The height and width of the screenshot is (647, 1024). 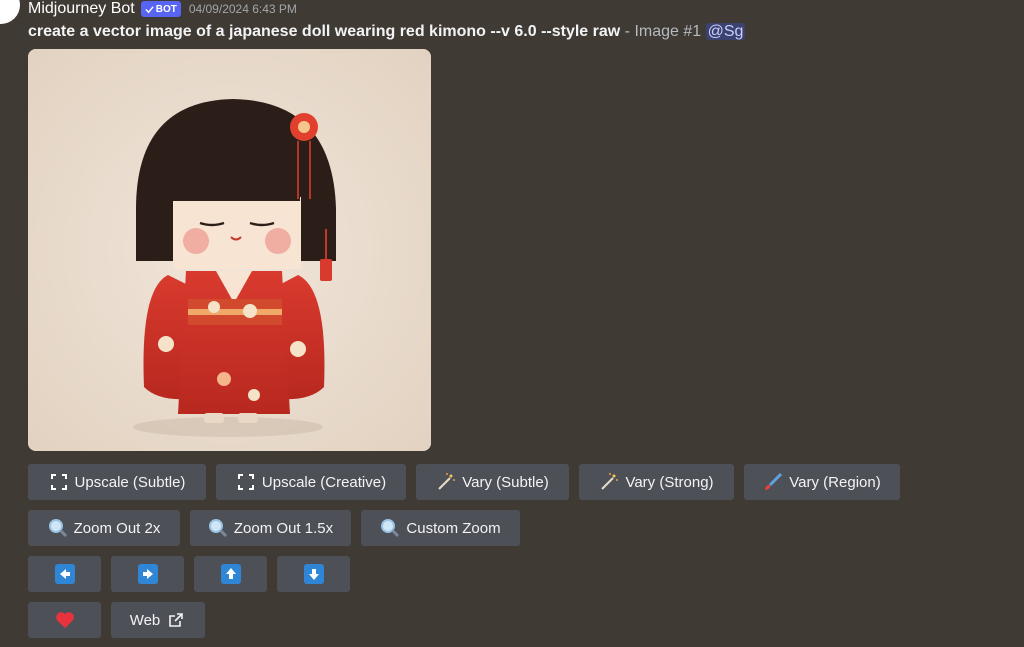 What do you see at coordinates (81, 9) in the screenshot?
I see `username: Midjourney Bot` at bounding box center [81, 9].